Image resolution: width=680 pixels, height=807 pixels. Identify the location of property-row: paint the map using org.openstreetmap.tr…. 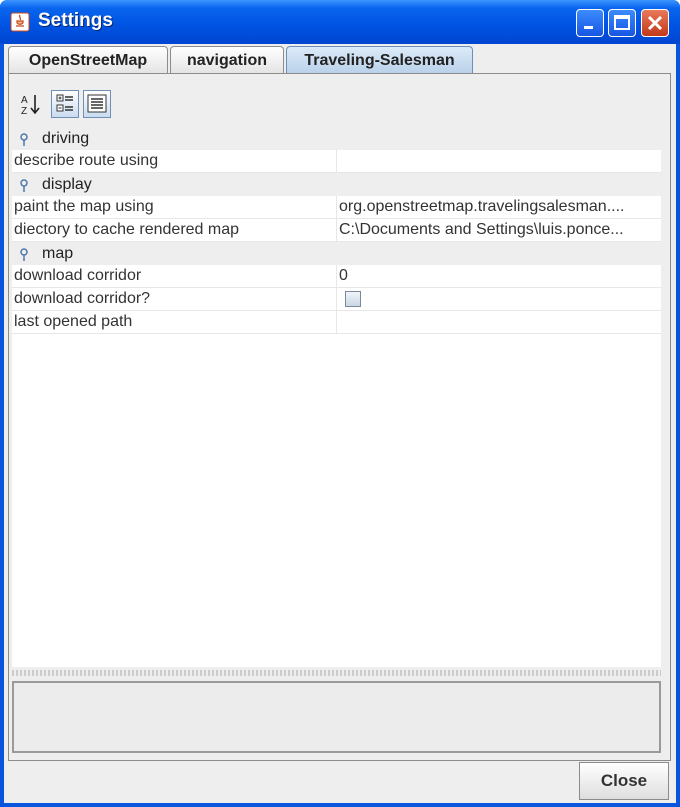
(336, 207).